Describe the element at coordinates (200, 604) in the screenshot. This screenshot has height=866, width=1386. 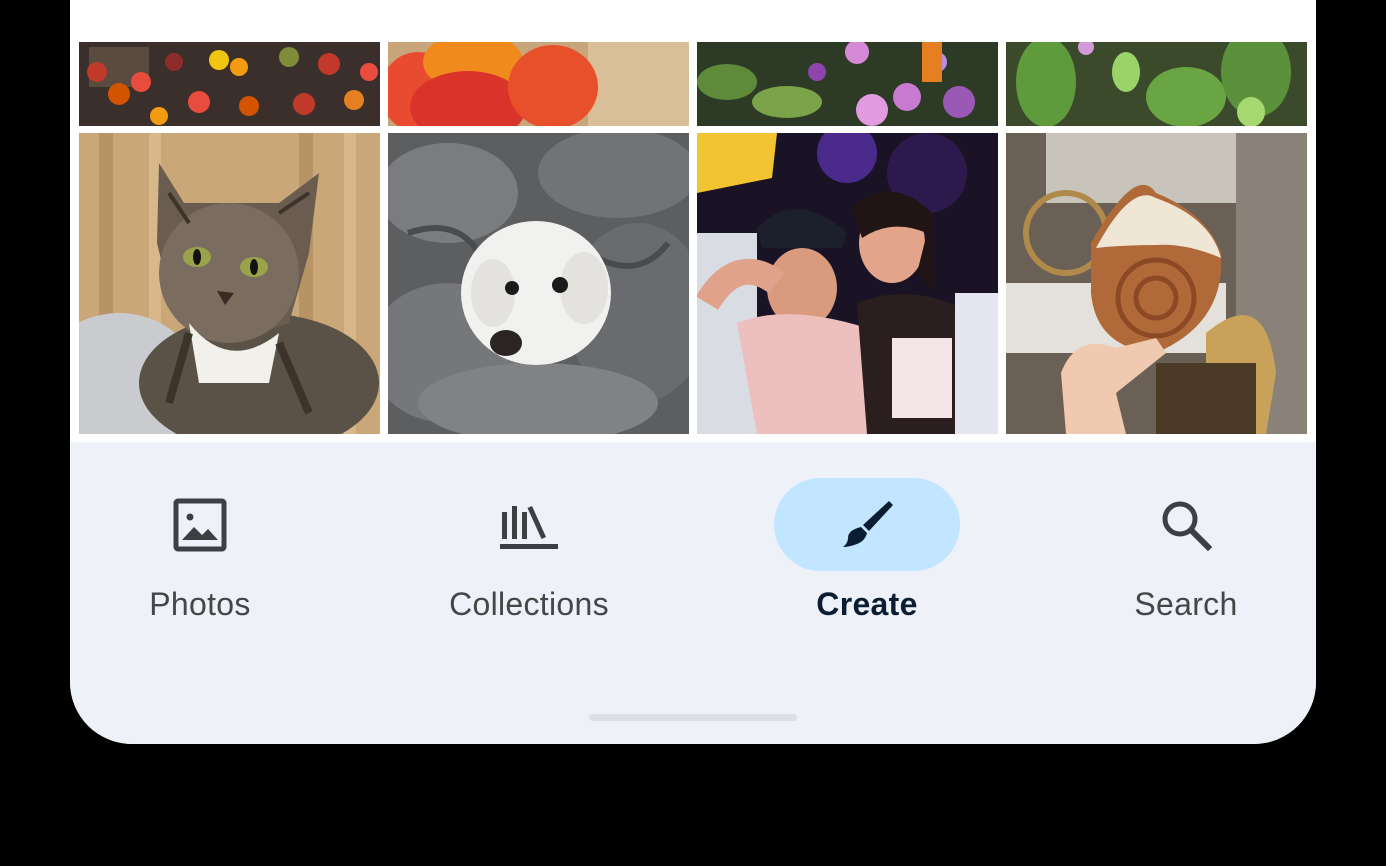
I see `nav-label-photos: Photos` at that location.